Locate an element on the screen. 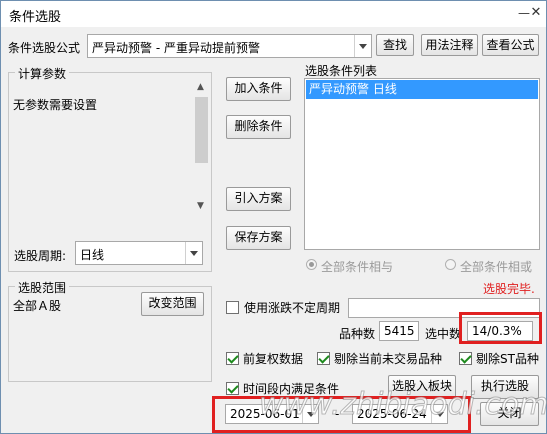 The height and width of the screenshot is (434, 547). variable-period-checkbox is located at coordinates (232, 307).